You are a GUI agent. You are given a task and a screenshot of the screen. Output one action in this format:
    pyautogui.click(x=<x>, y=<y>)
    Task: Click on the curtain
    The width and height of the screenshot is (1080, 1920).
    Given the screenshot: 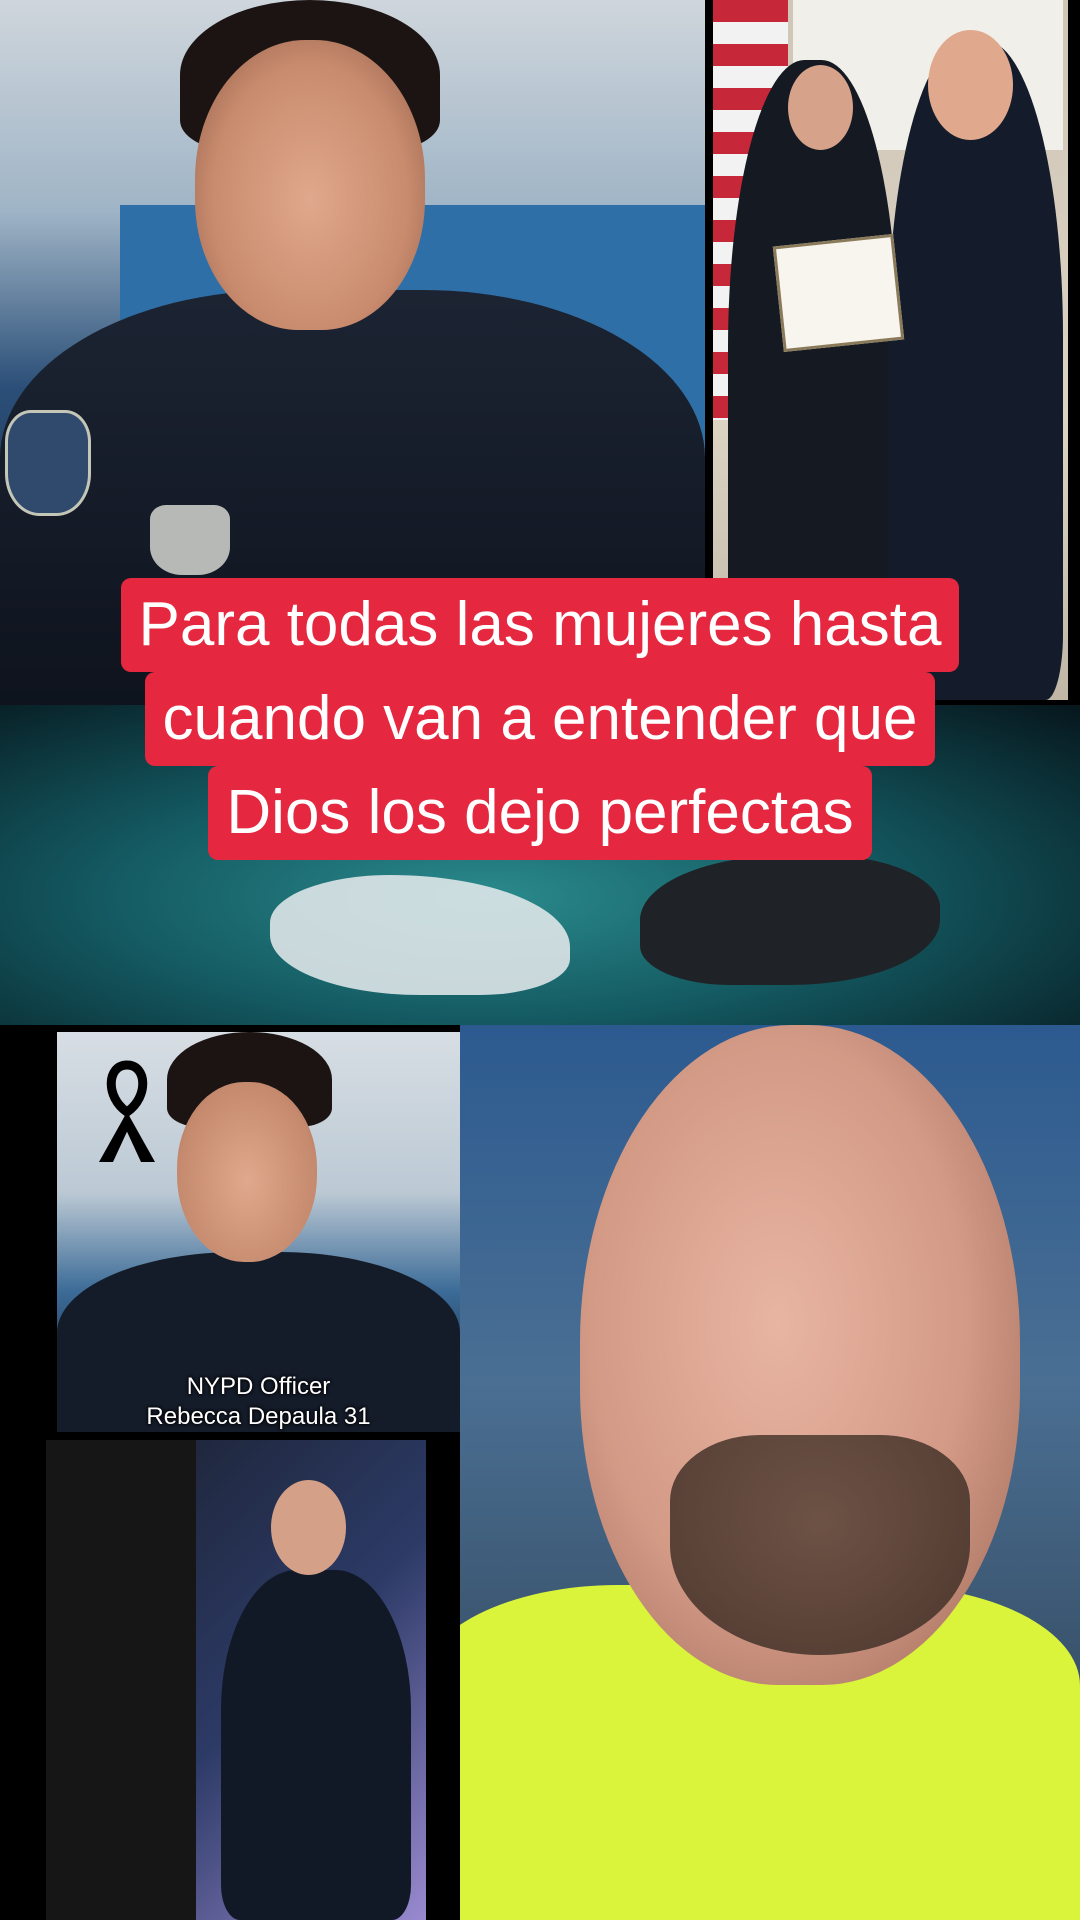 What is the action you would take?
    pyautogui.click(x=121, y=1680)
    